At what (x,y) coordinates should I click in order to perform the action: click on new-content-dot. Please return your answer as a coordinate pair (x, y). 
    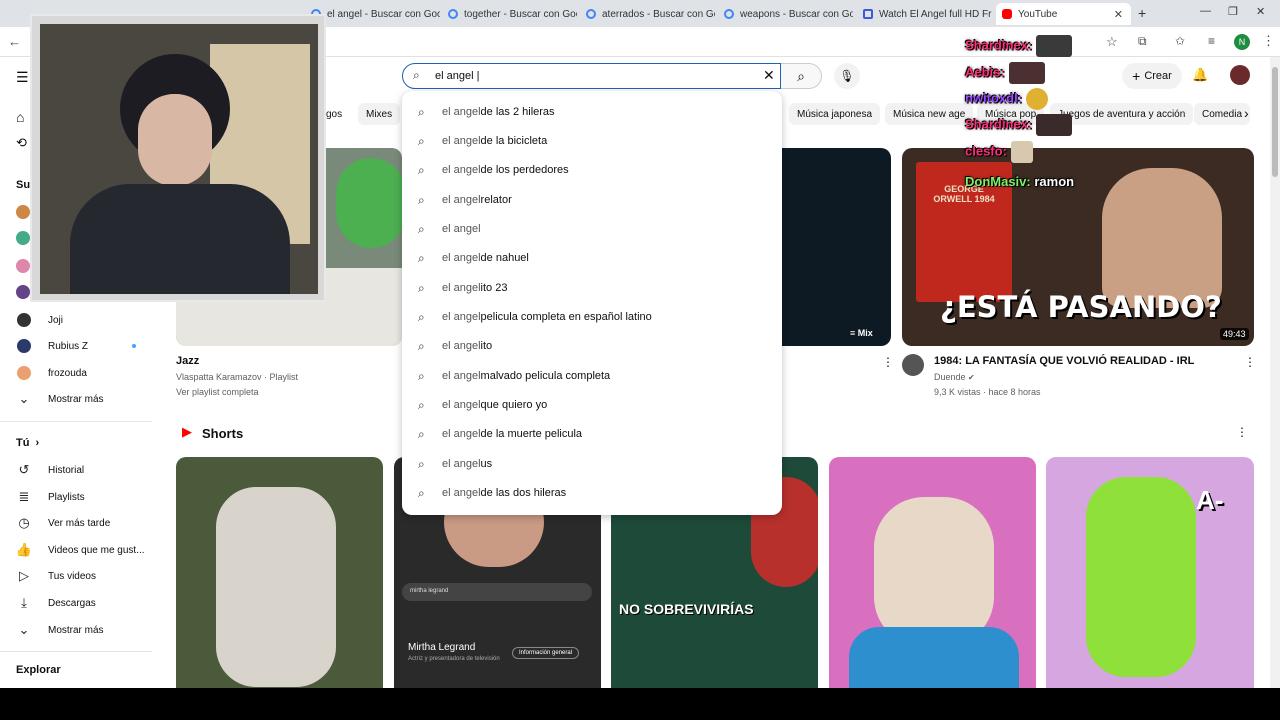
    Looking at the image, I should click on (134, 346).